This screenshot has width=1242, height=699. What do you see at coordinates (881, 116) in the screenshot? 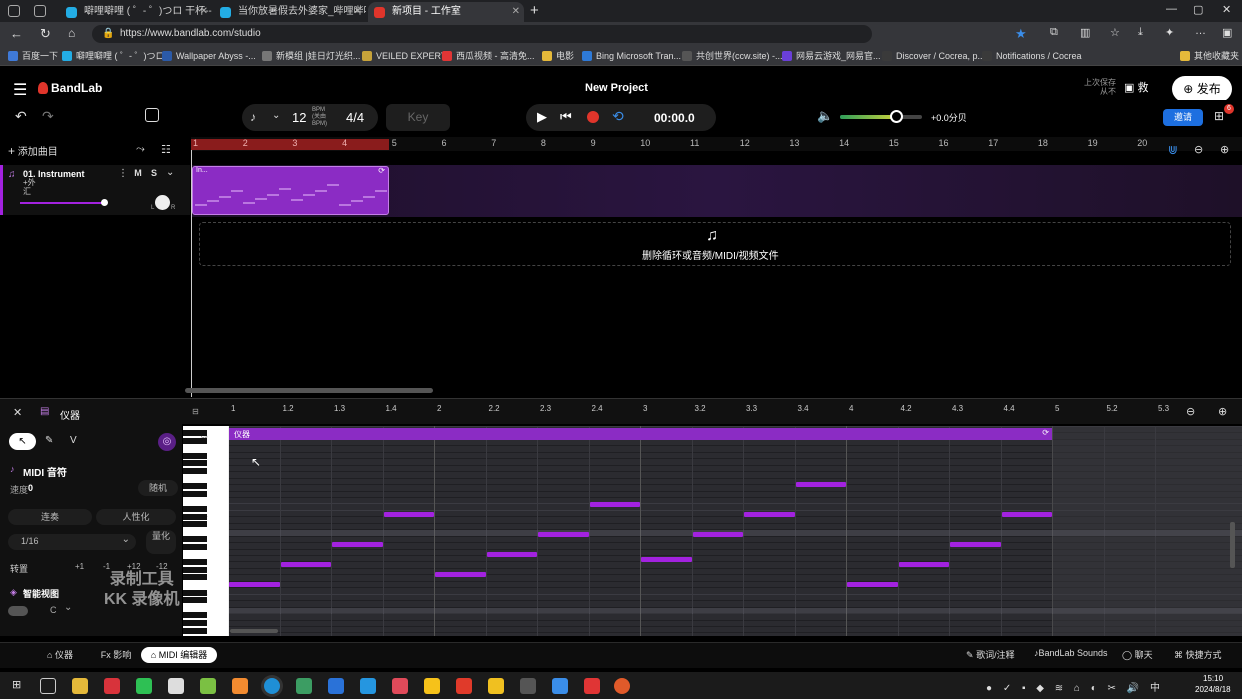
I see `master-volume-slider` at bounding box center [881, 116].